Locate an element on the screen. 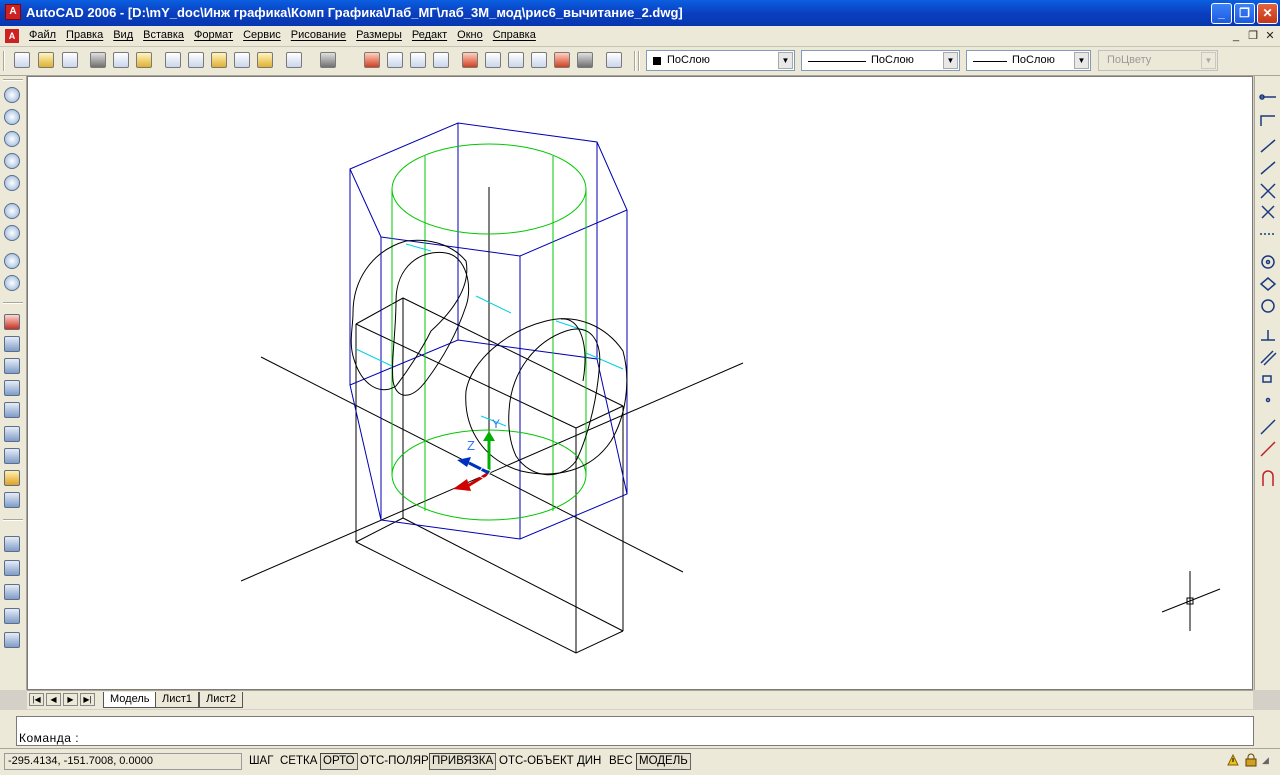  pan-realtime-icon is located at coordinates (372, 60).